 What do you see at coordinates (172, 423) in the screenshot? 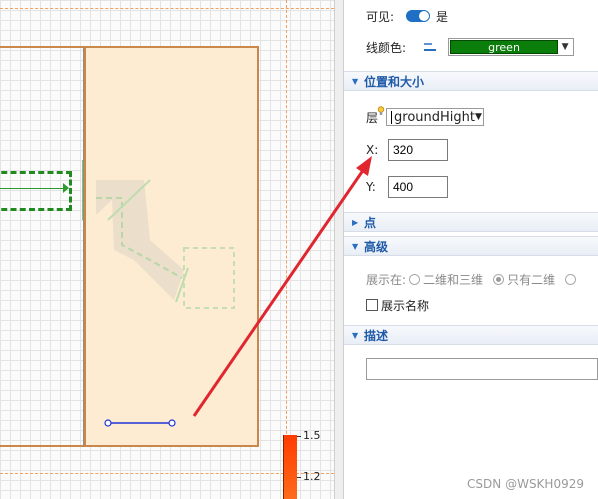
I see `segment-handle-end` at bounding box center [172, 423].